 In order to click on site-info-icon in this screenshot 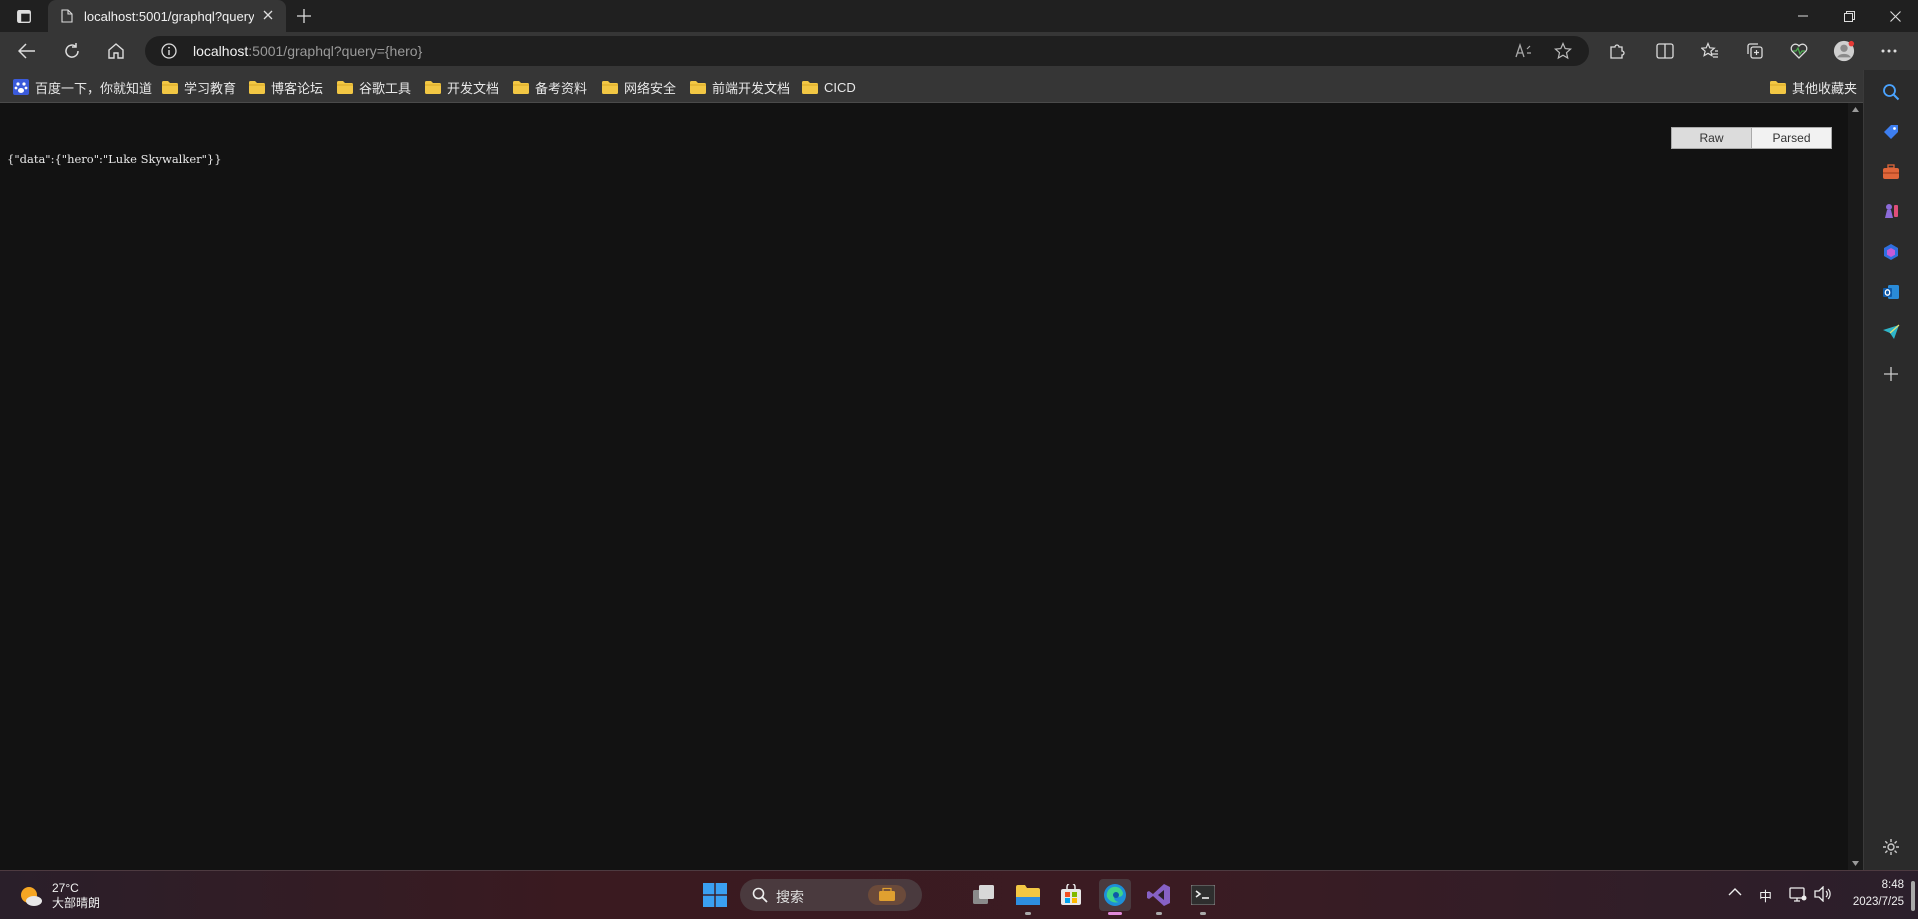, I will do `click(169, 51)`.